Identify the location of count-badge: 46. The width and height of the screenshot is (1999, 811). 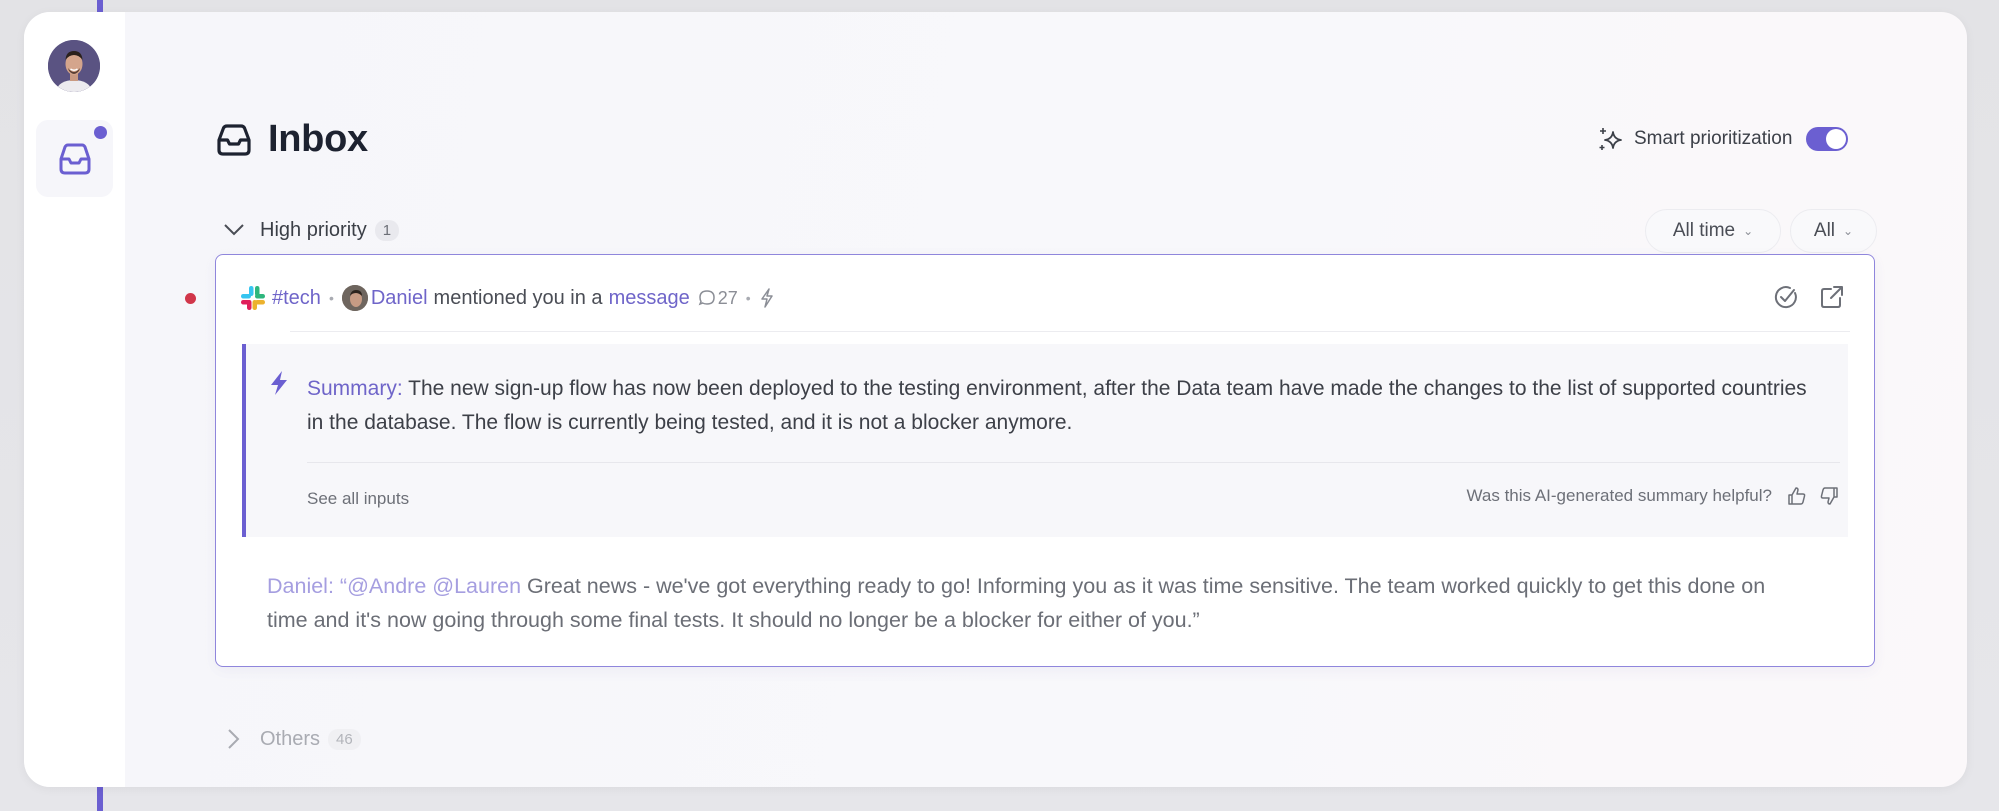
(344, 739).